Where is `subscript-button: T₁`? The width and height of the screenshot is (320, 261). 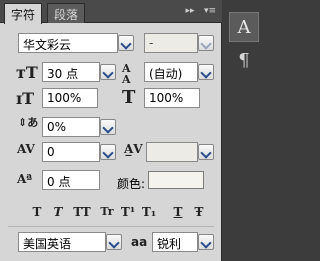
subscript-button: T₁ is located at coordinates (149, 213).